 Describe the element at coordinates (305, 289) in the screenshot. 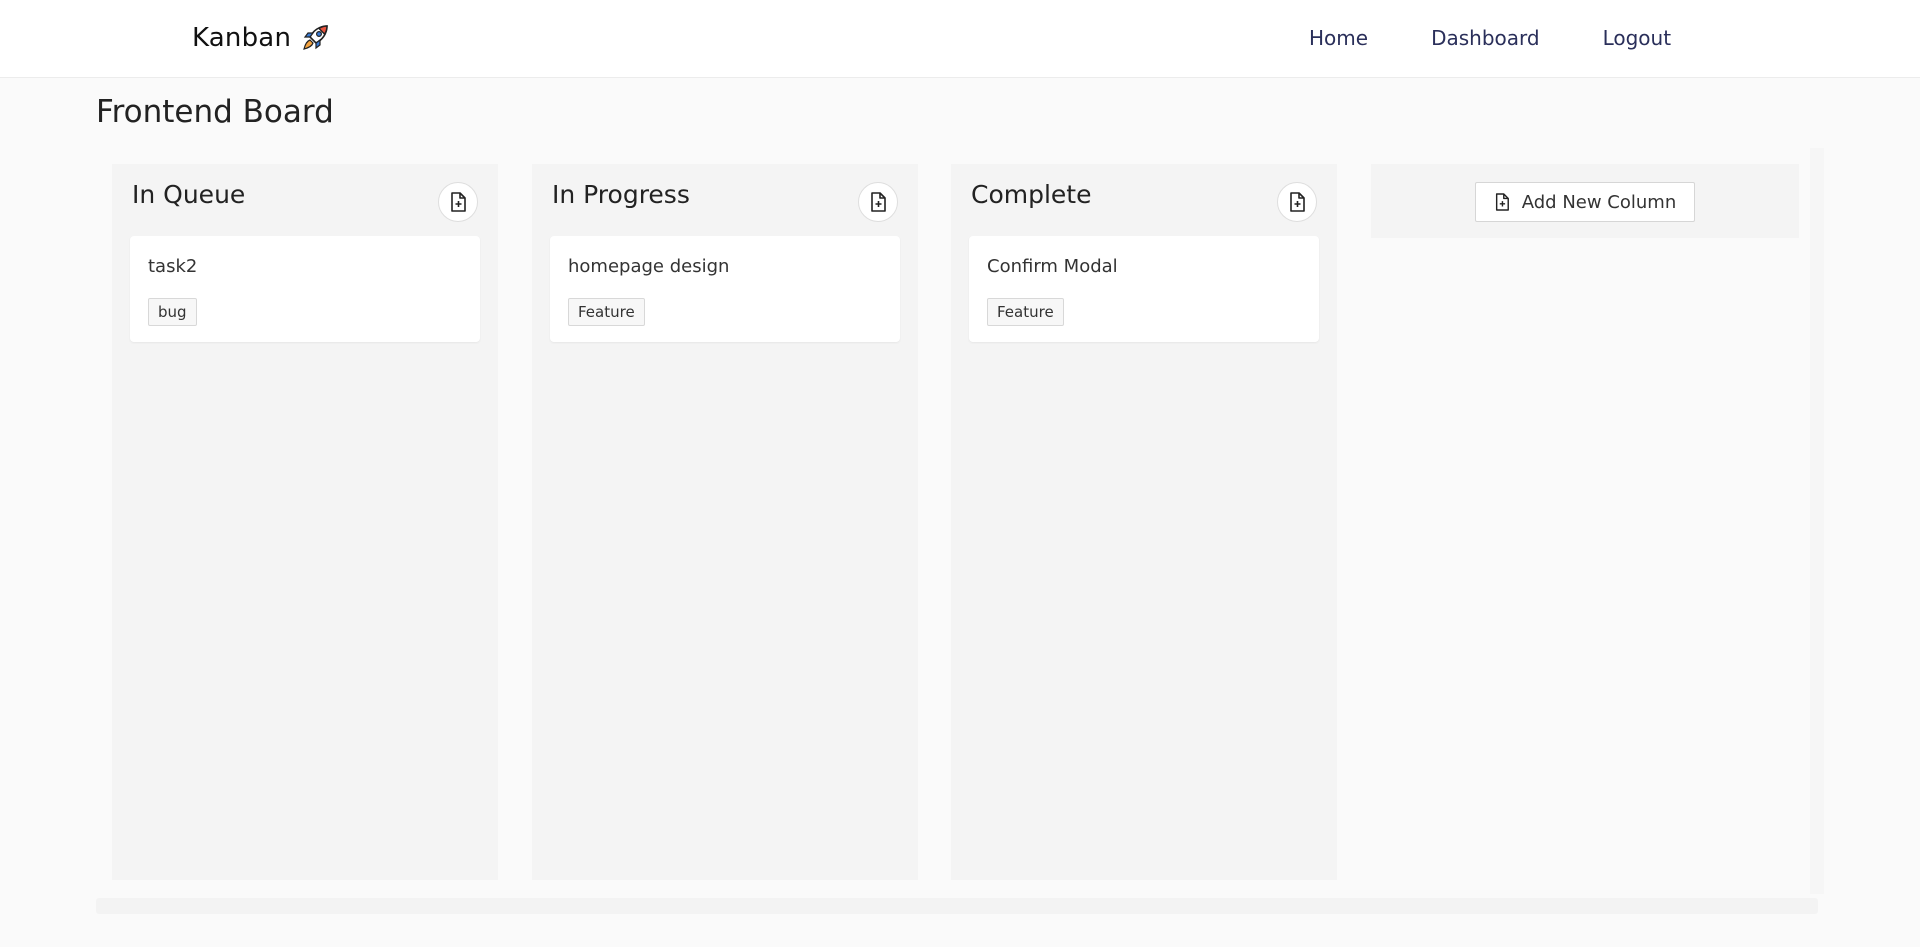

I see `task-card: task2 bug` at that location.